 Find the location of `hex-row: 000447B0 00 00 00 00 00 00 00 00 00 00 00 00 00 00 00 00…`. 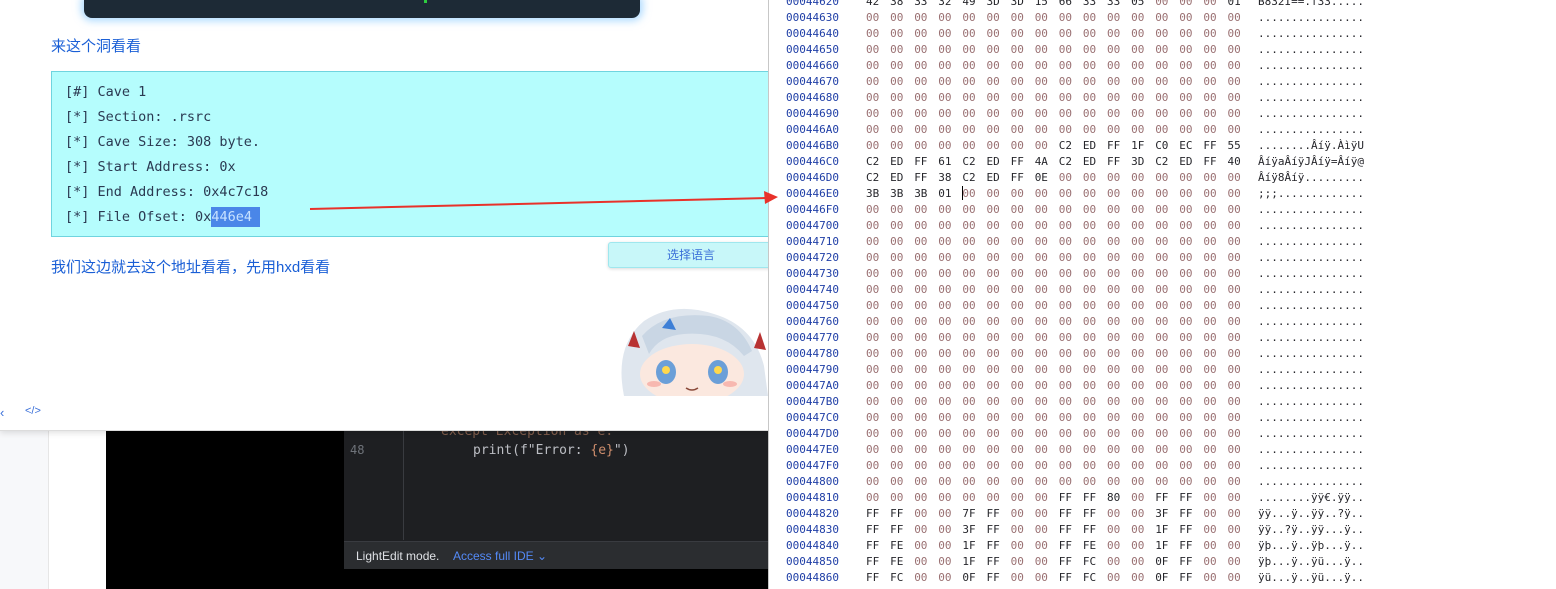

hex-row: 000447B0 00 00 00 00 00 00 00 00 00 00 00 00 00 00 00 00… is located at coordinates (1162, 402).